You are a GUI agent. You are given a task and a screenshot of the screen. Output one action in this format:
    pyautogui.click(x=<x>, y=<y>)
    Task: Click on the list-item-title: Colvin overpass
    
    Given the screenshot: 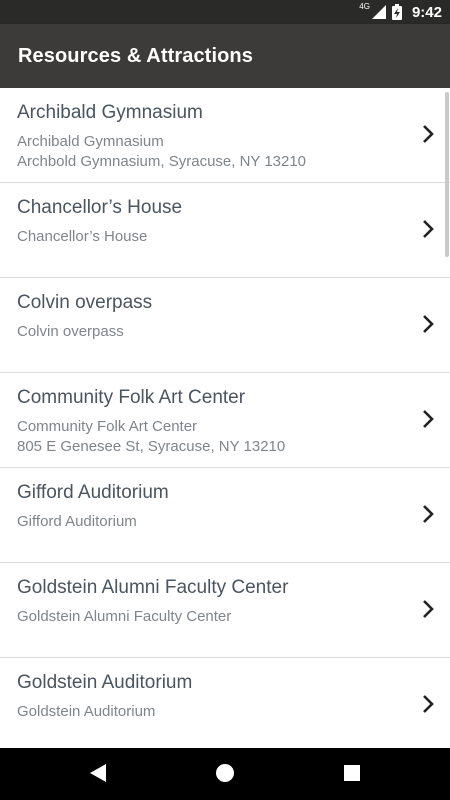 What is the action you would take?
    pyautogui.click(x=85, y=302)
    